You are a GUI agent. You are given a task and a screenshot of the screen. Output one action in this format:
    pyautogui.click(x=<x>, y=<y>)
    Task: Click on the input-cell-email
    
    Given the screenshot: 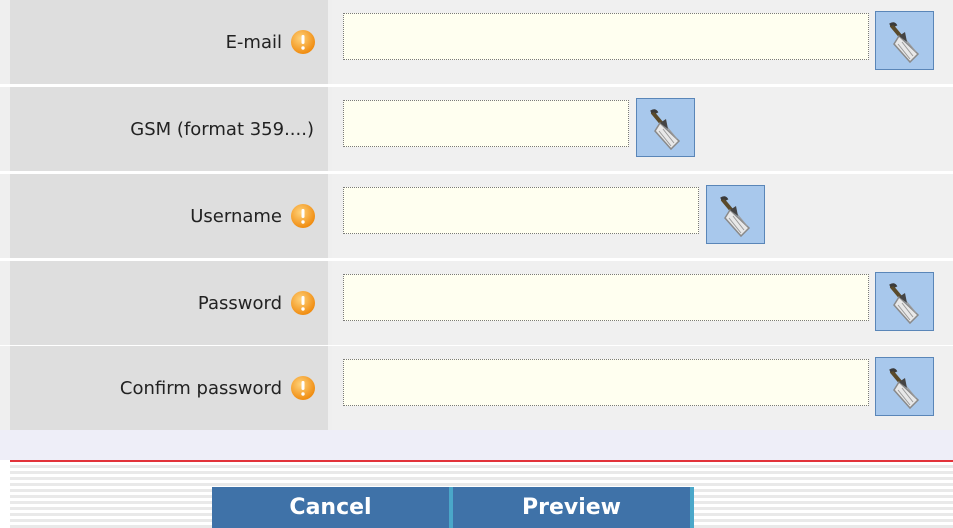 What is the action you would take?
    pyautogui.click(x=642, y=42)
    